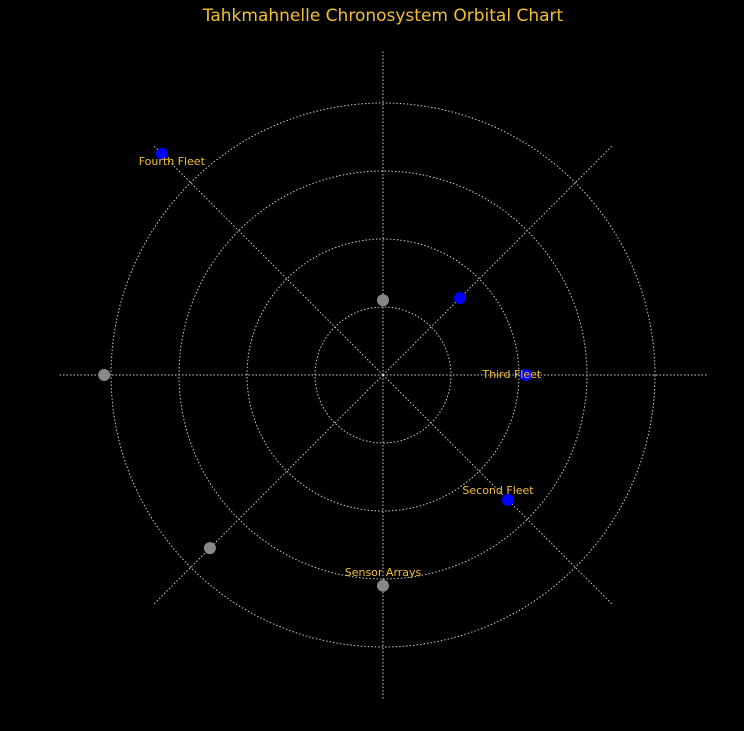 The height and width of the screenshot is (731, 744). I want to click on point-label: Third Fleet, so click(511, 374).